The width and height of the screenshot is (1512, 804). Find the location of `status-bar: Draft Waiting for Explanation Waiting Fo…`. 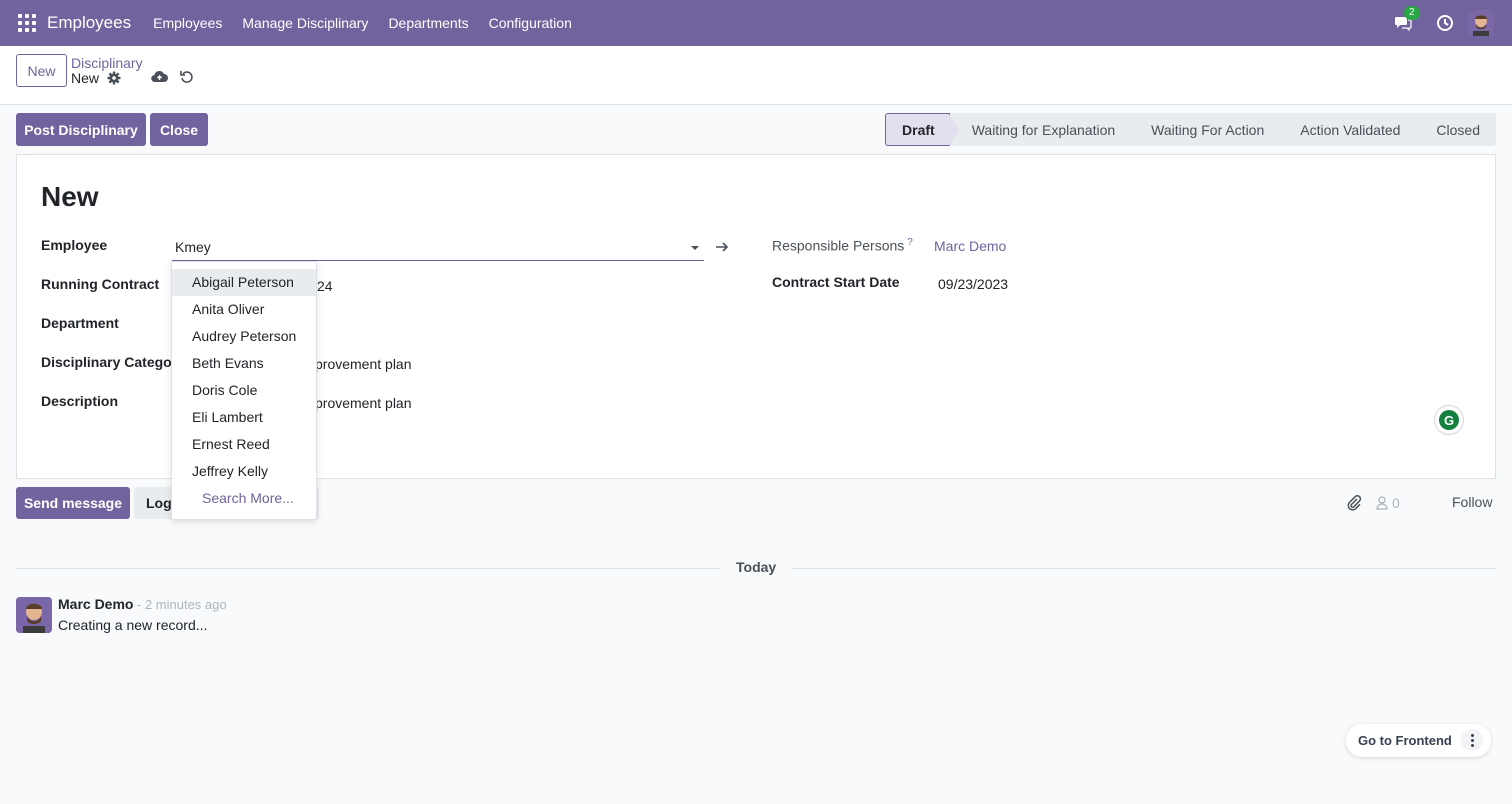

status-bar: Draft Waiting for Explanation Waiting Fo… is located at coordinates (1190, 129).